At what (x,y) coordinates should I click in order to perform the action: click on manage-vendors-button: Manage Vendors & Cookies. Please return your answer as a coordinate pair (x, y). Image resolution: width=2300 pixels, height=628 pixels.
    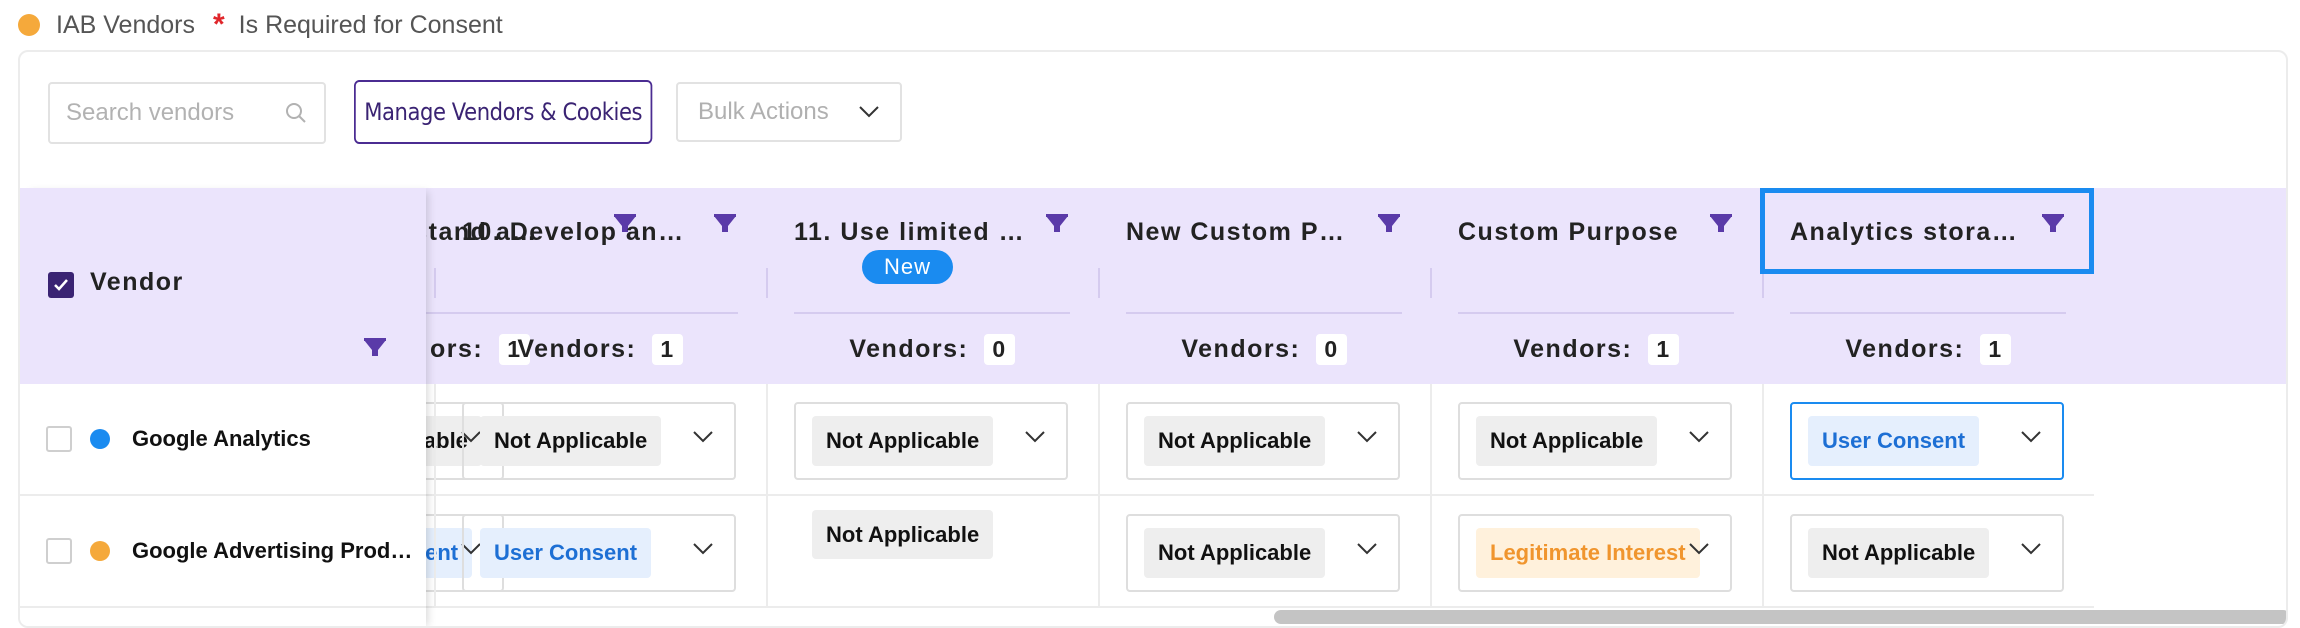
    Looking at the image, I should click on (503, 112).